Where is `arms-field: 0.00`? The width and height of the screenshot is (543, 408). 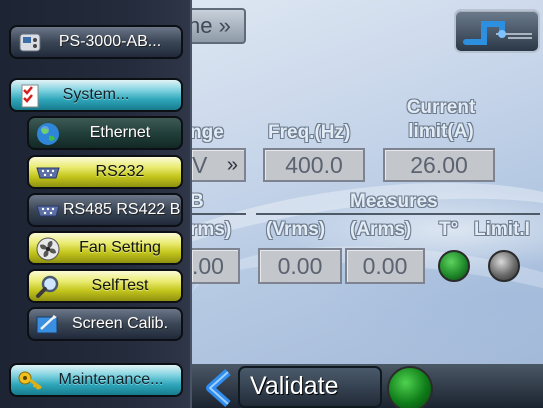 arms-field: 0.00 is located at coordinates (385, 266).